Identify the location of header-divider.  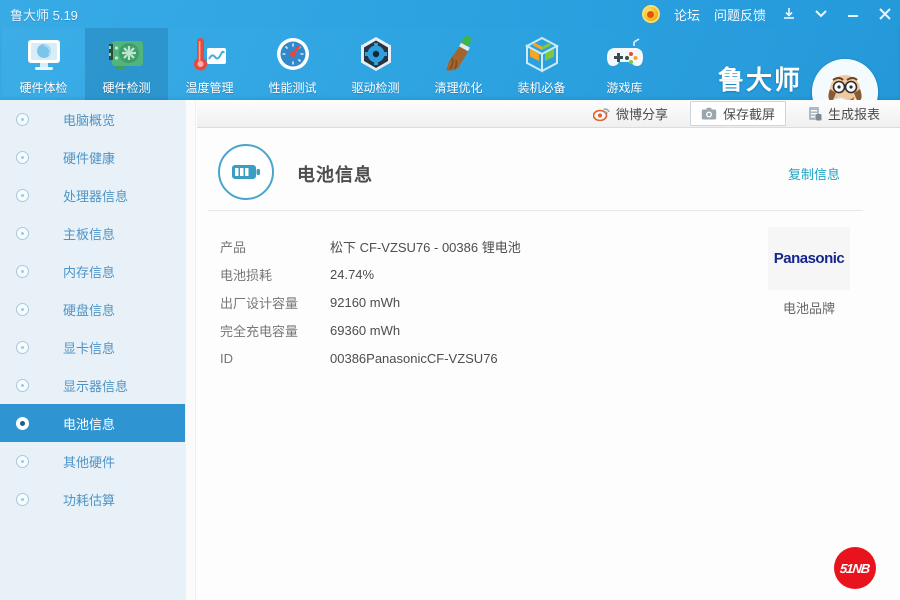
(535, 210).